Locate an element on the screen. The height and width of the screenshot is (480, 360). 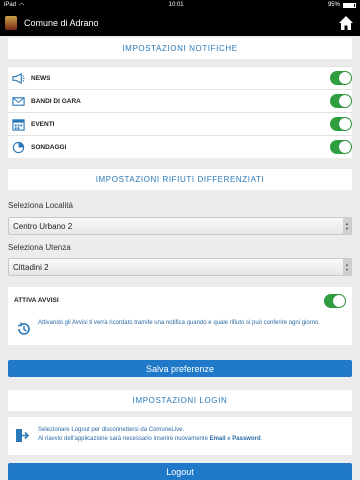
battery-icon is located at coordinates (349, 5).